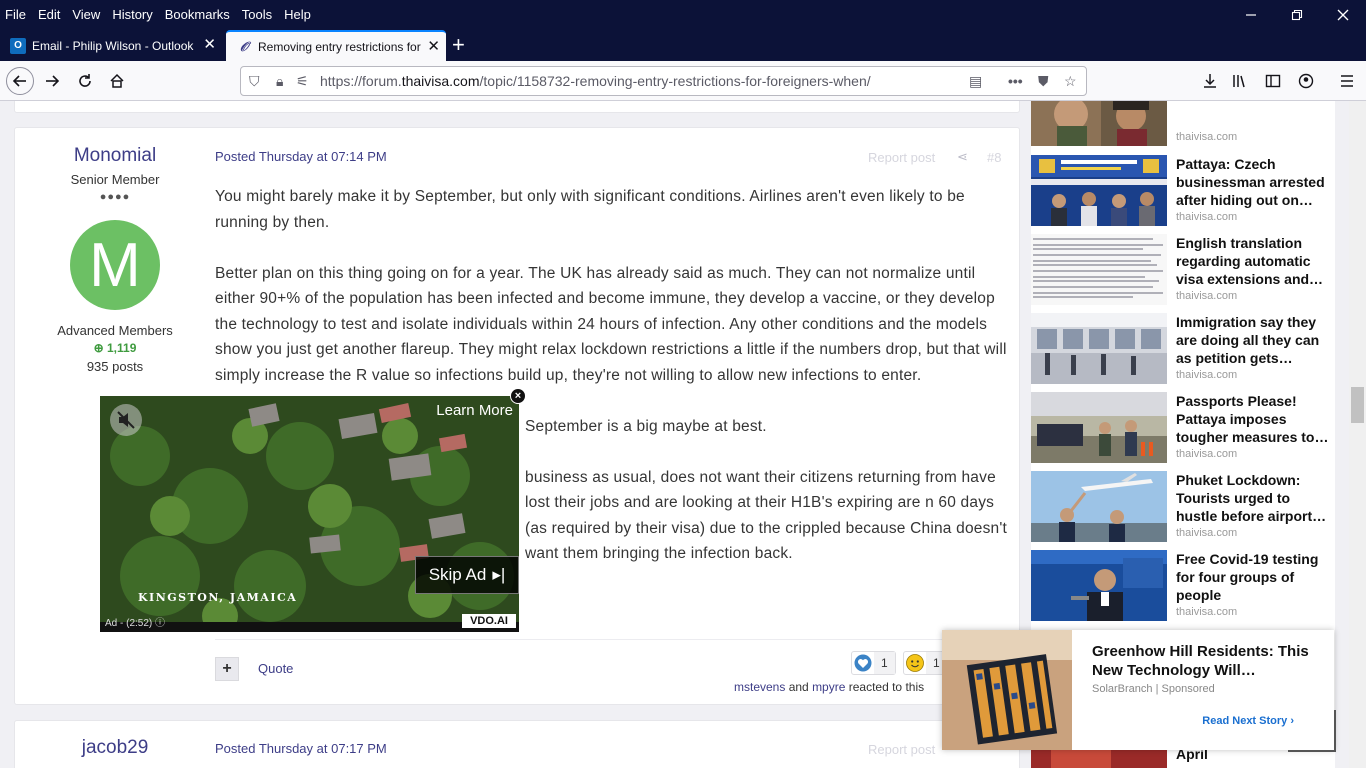 The width and height of the screenshot is (1366, 768). Describe the element at coordinates (1007, 690) in the screenshot. I see `sponsored-image` at that location.